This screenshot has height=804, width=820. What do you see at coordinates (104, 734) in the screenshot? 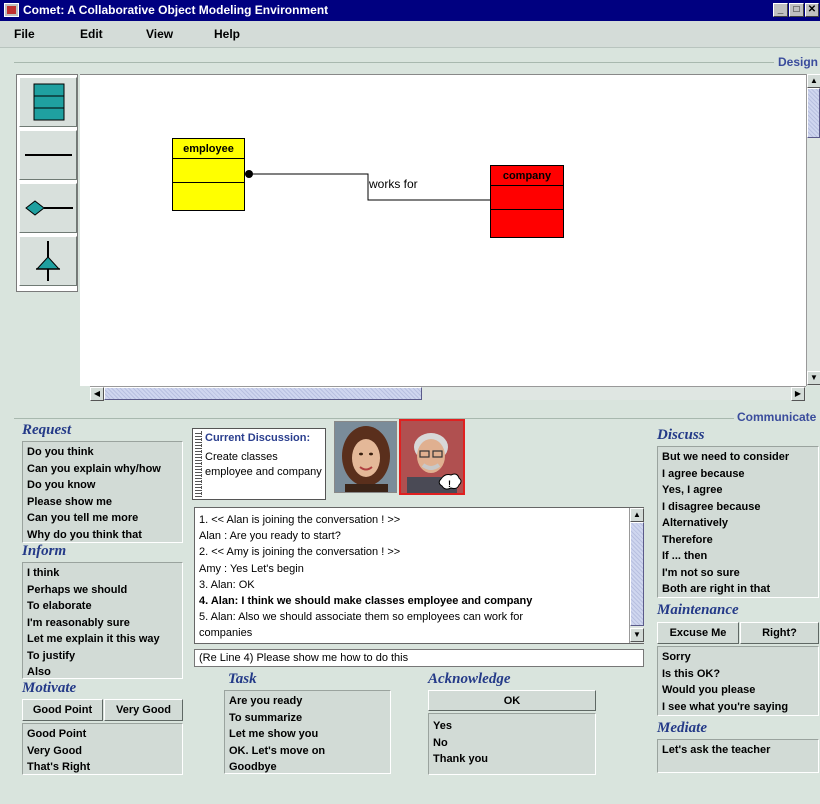
I see `motivate-item: Good Point` at bounding box center [104, 734].